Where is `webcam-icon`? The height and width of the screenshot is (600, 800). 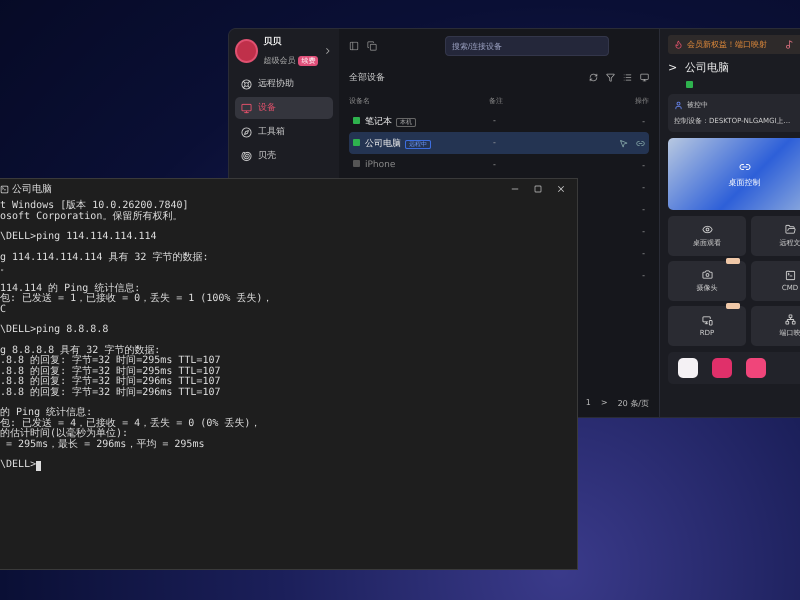 webcam-icon is located at coordinates (707, 274).